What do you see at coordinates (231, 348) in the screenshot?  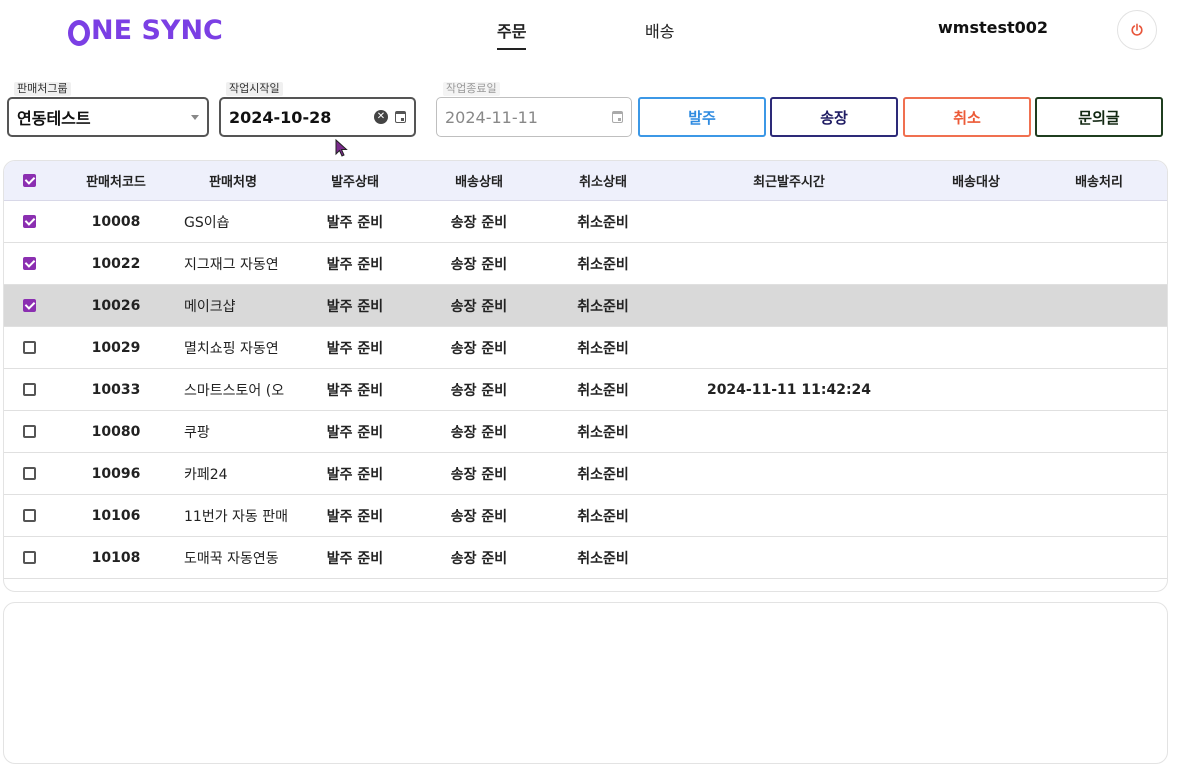 I see `seller-name-cell: 멸치쇼핑 자동연` at bounding box center [231, 348].